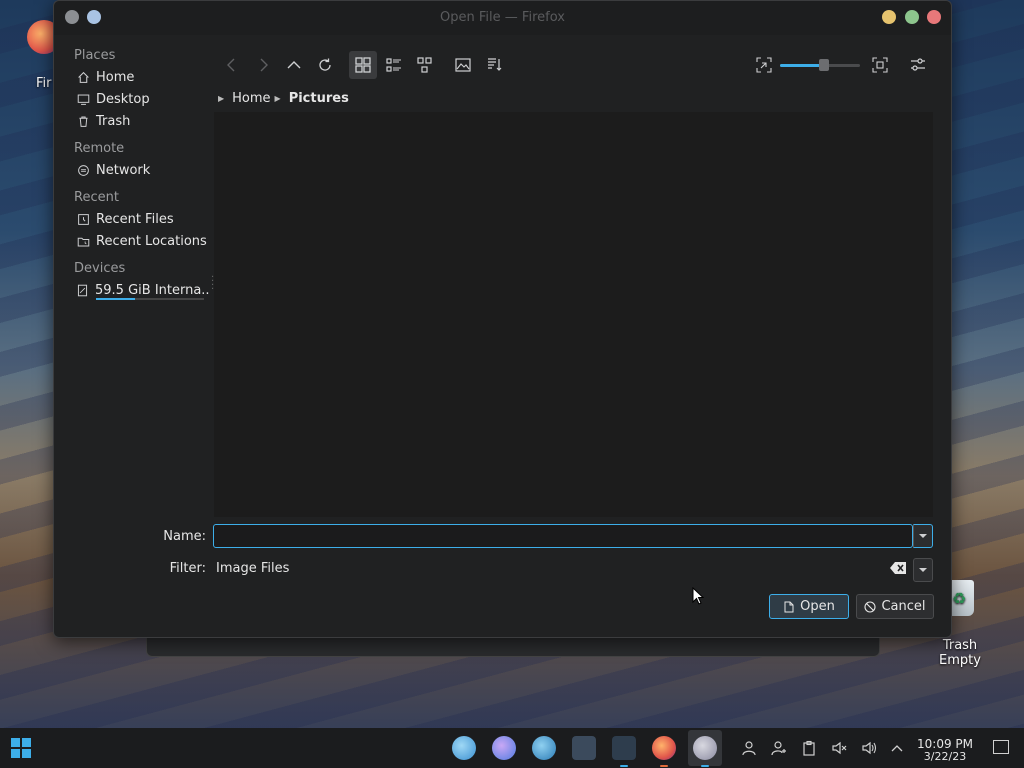 Image resolution: width=1024 pixels, height=768 pixels. I want to click on clear-filter-button, so click(898, 568).